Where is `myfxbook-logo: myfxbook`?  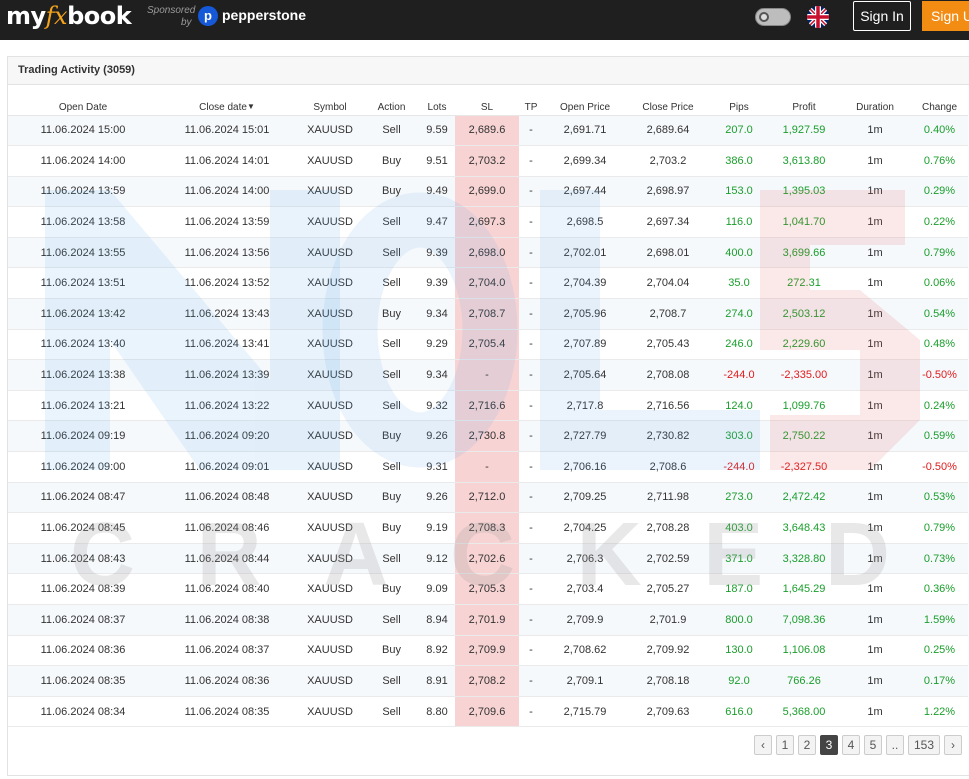 myfxbook-logo: myfxbook is located at coordinates (69, 16).